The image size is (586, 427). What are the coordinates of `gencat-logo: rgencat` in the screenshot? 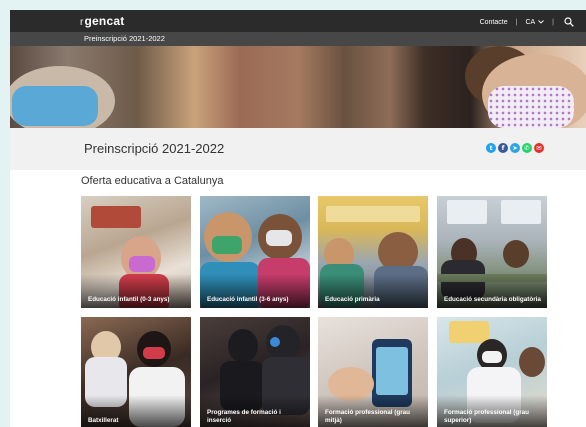 It's located at (102, 21).